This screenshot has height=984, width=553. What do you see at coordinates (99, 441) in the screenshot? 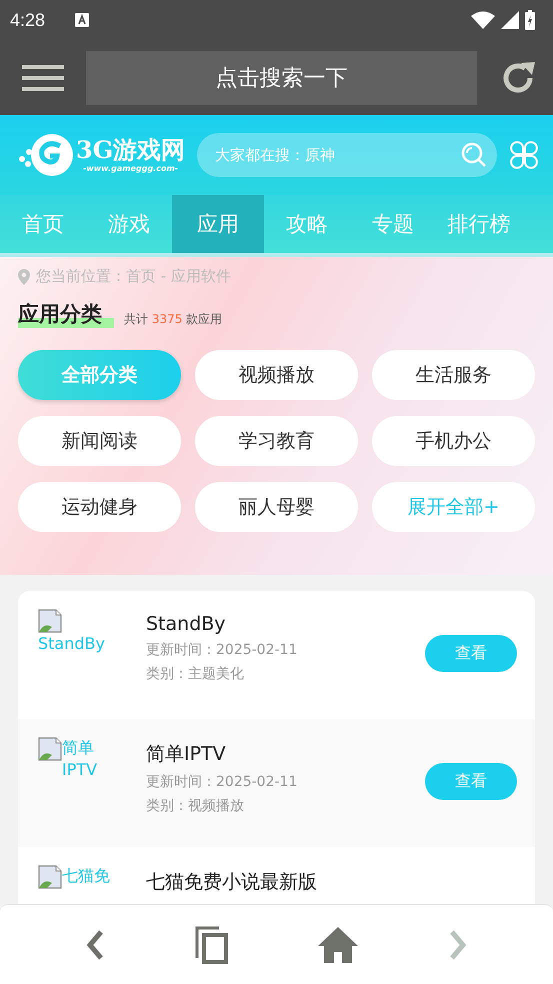
I see `category-button: 新闻阅读` at bounding box center [99, 441].